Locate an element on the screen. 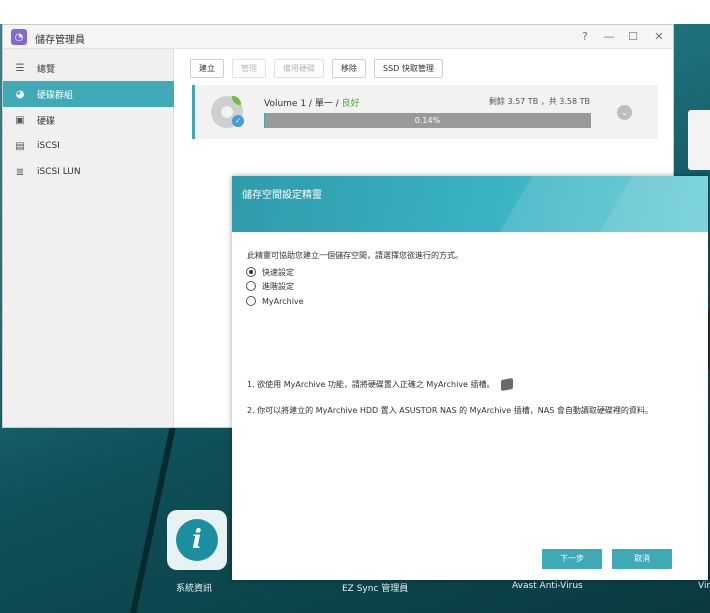 The image size is (710, 613). window-title: 儲存管理員 is located at coordinates (60, 40).